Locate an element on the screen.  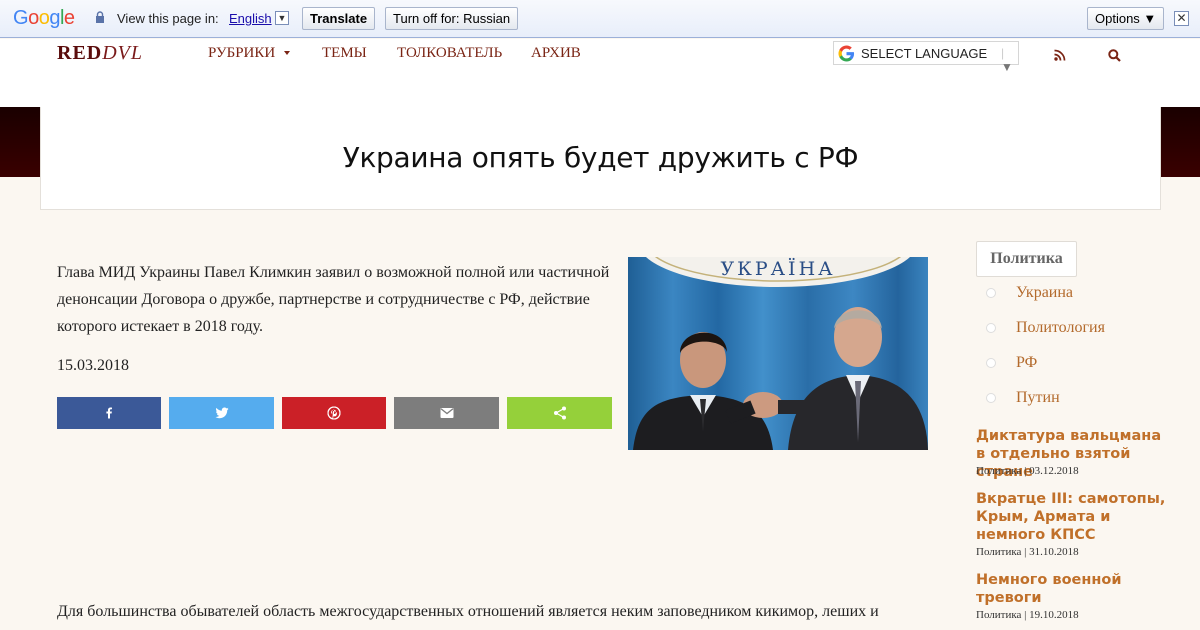
share-pinterest-button is located at coordinates (334, 413).